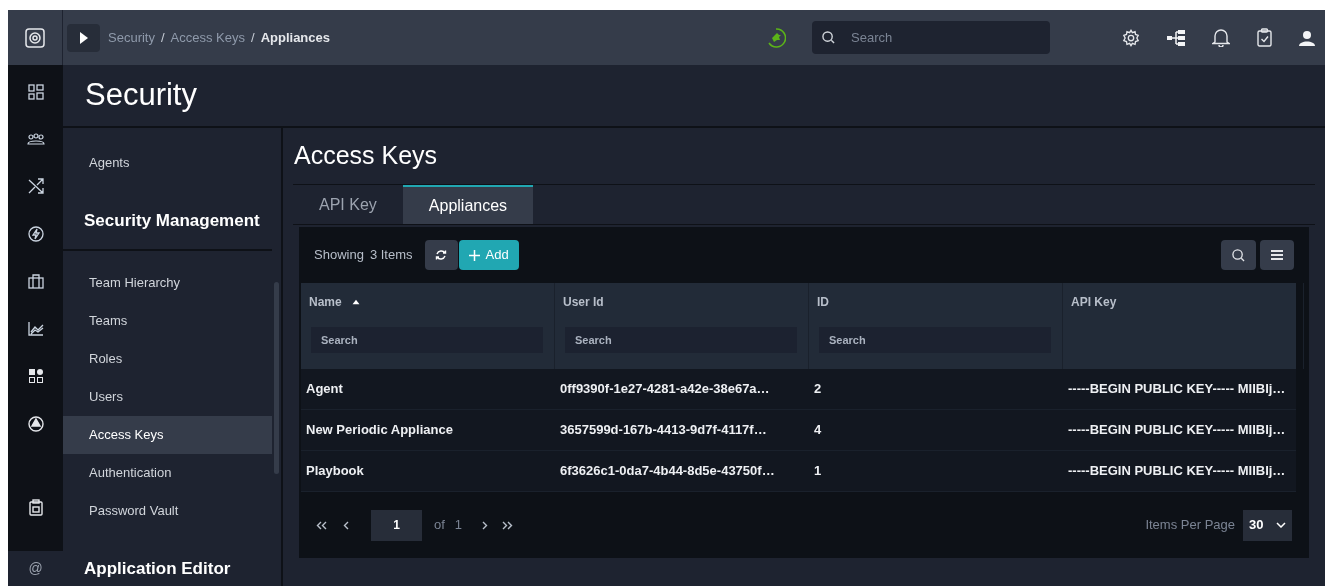  I want to click on table-cell-text: New Periodic Appliance, so click(379, 430).